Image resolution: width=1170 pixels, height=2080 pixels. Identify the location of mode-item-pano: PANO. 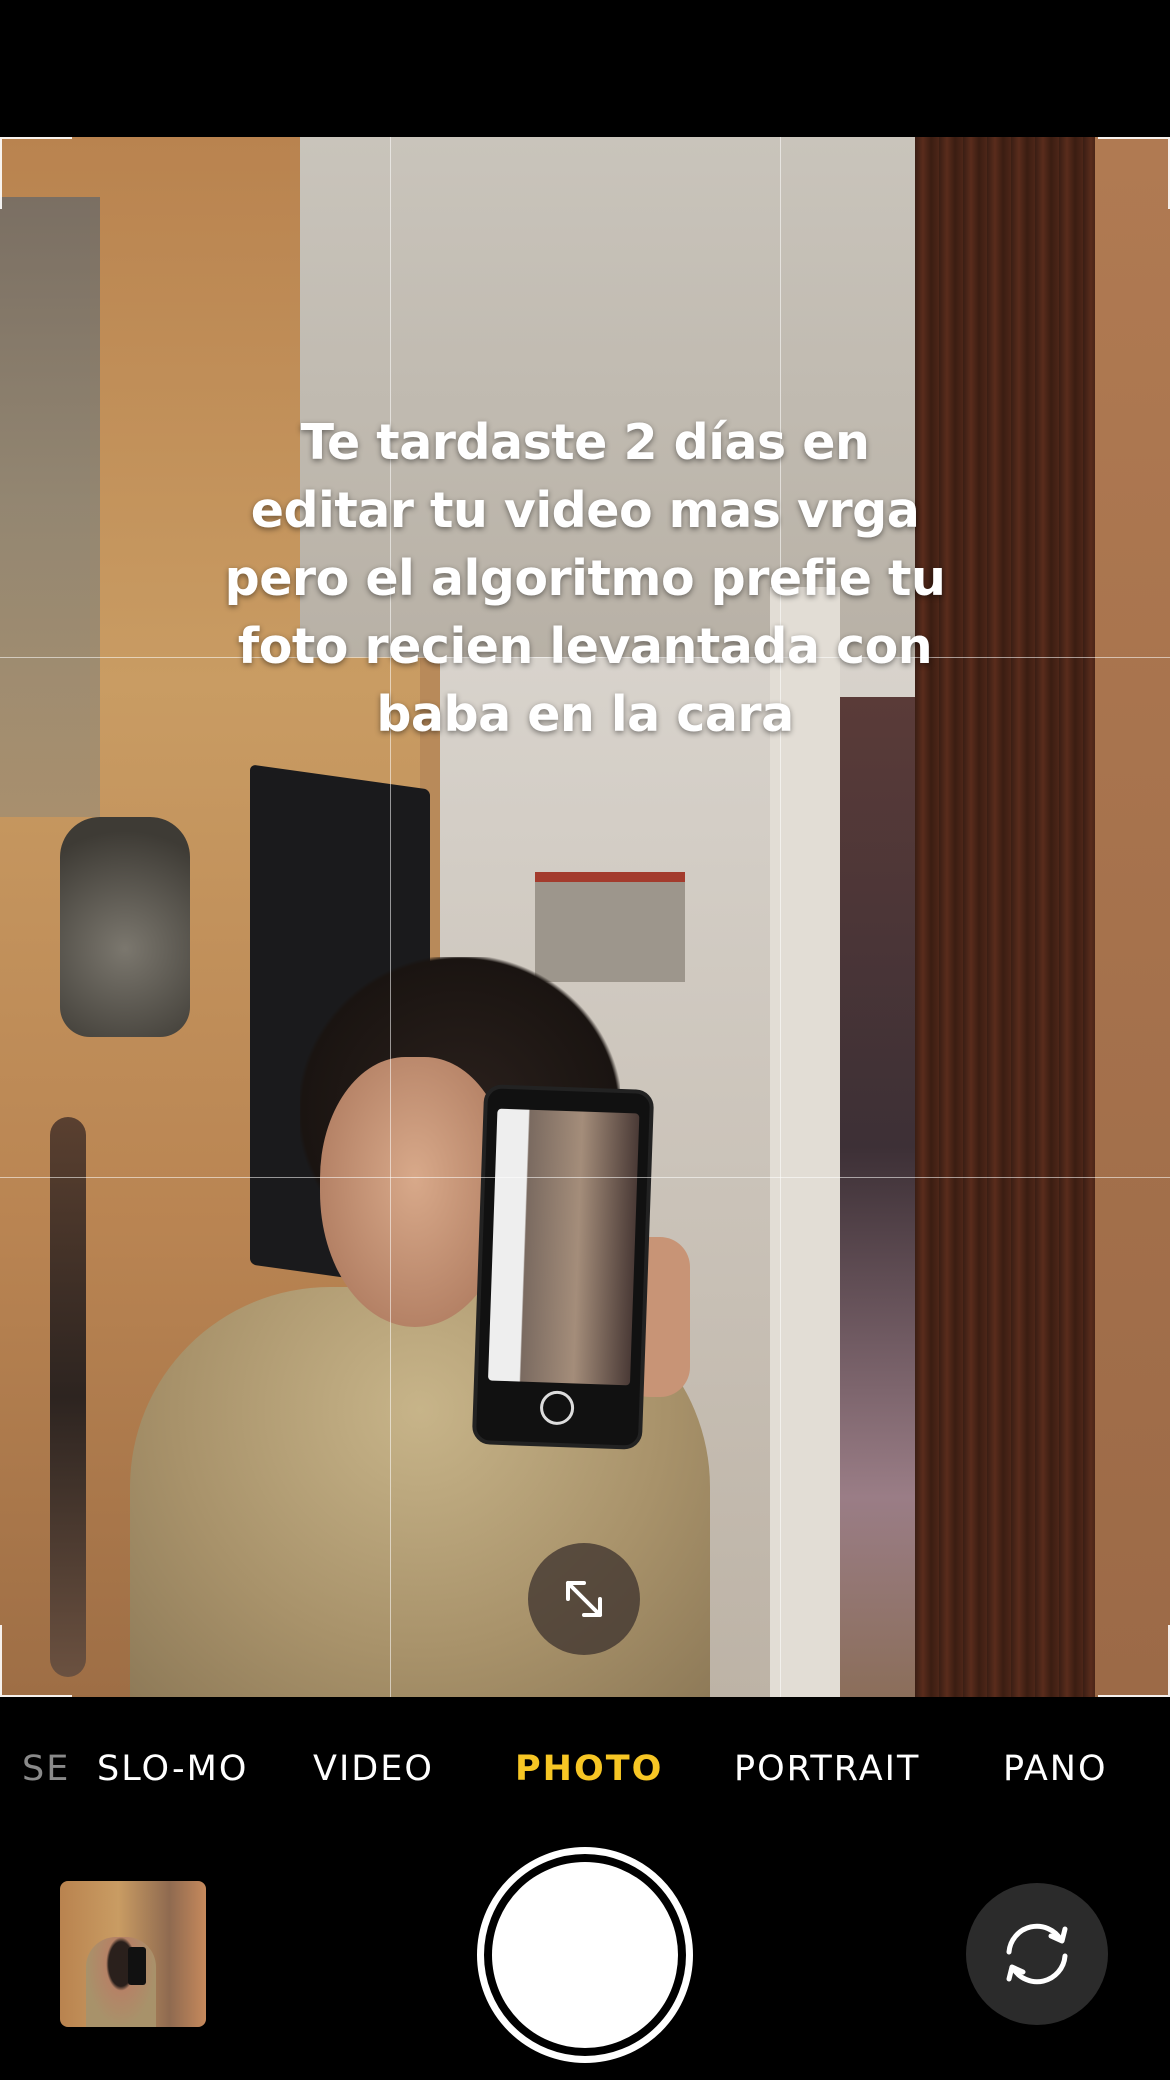
(1055, 1769).